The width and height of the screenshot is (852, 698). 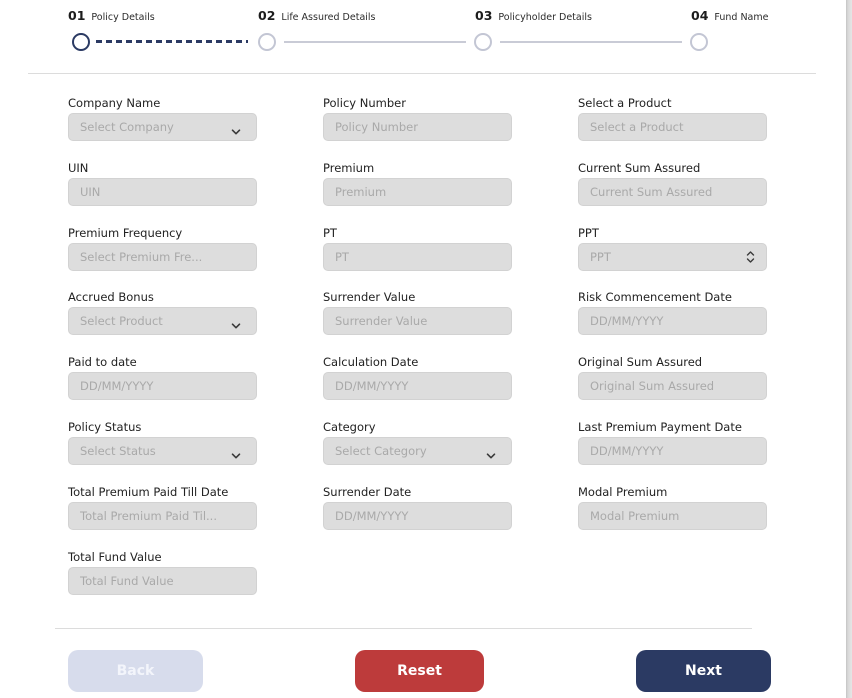 What do you see at coordinates (367, 492) in the screenshot?
I see `field-label: Surrender Date` at bounding box center [367, 492].